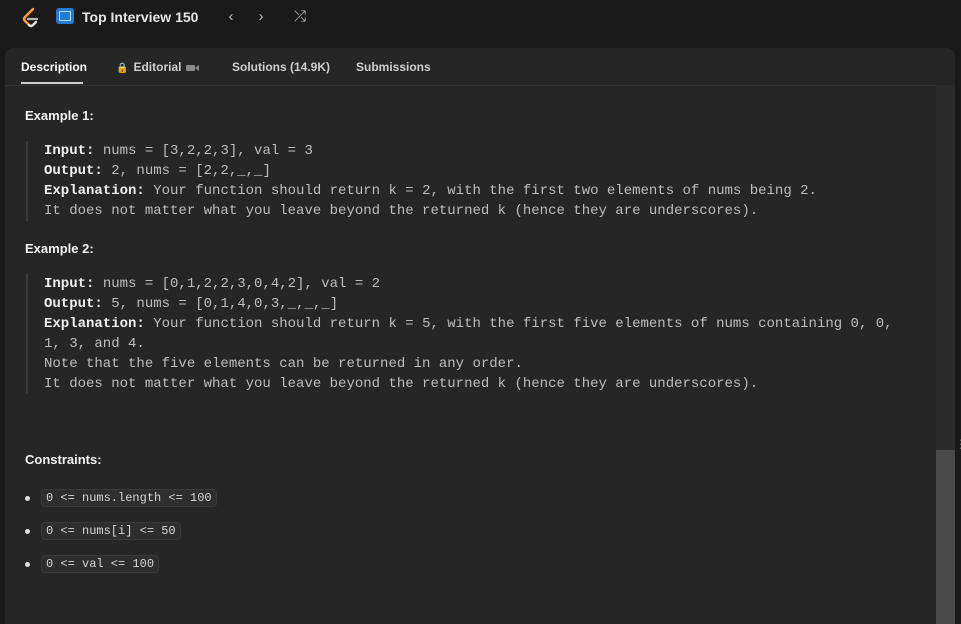 Image resolution: width=961 pixels, height=624 pixels. Describe the element at coordinates (480, 19) in the screenshot. I see `top-bar: Top Interview 150 ‹ › ⤮` at that location.